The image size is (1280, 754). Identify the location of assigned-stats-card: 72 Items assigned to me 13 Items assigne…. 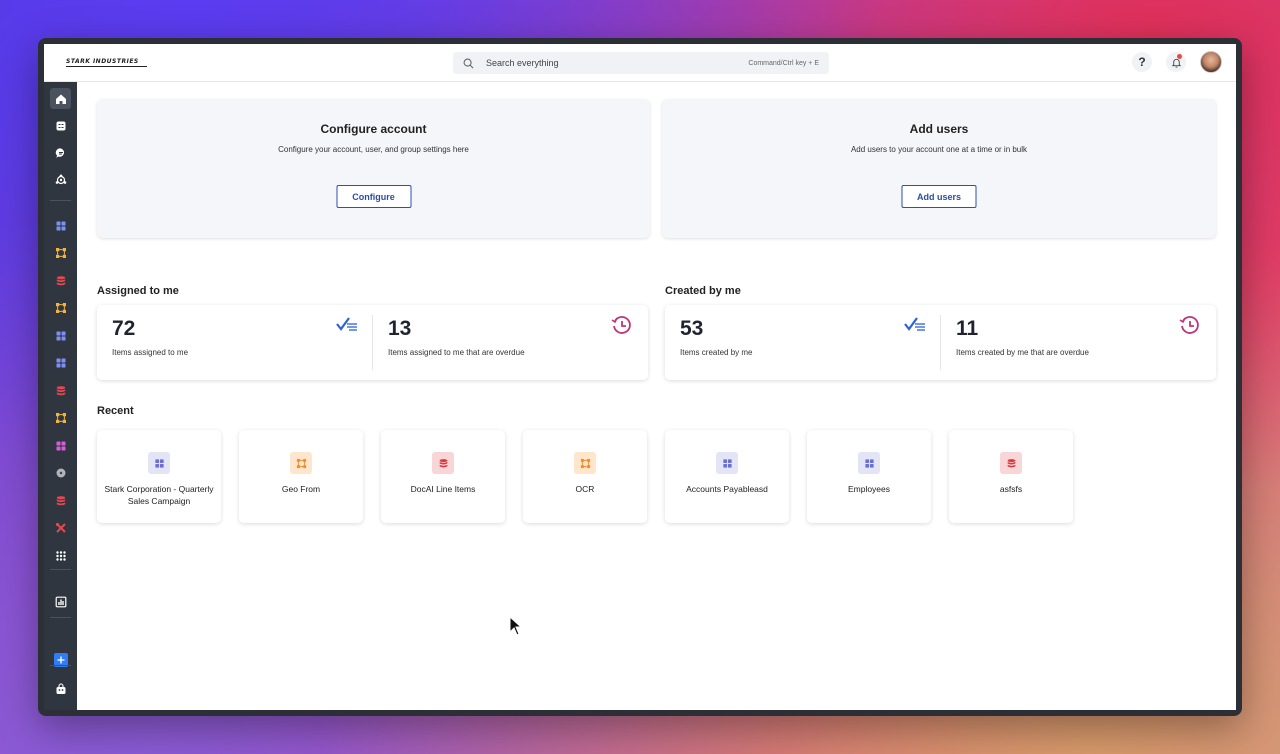
(372, 342).